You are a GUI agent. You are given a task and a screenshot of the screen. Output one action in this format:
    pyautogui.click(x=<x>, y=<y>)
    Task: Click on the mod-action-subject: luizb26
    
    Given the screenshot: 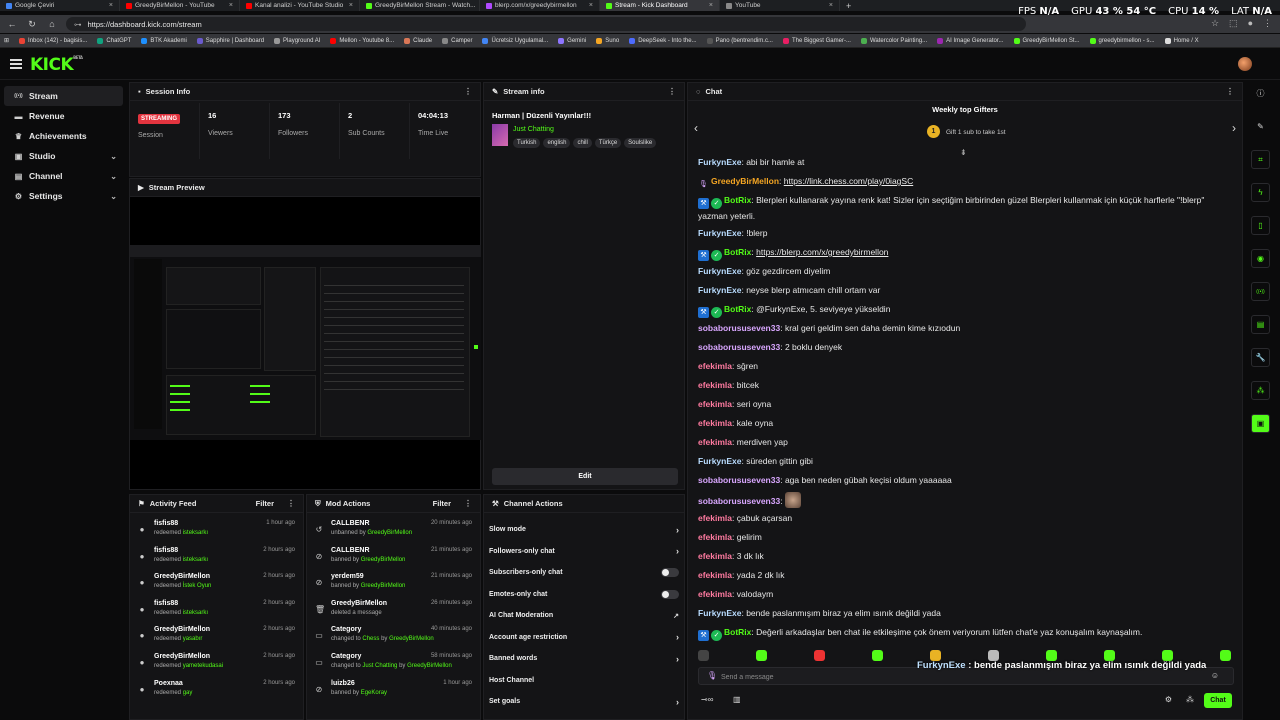 What is the action you would take?
    pyautogui.click(x=343, y=683)
    